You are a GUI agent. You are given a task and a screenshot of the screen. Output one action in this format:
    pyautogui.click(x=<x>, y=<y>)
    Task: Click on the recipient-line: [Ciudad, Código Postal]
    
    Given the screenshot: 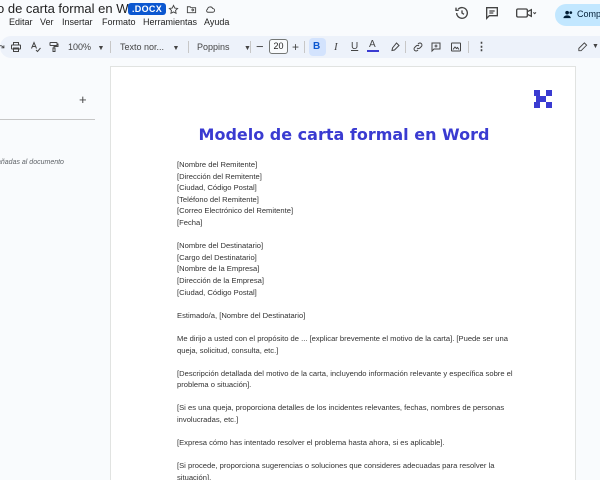 What is the action you would take?
    pyautogui.click(x=217, y=292)
    